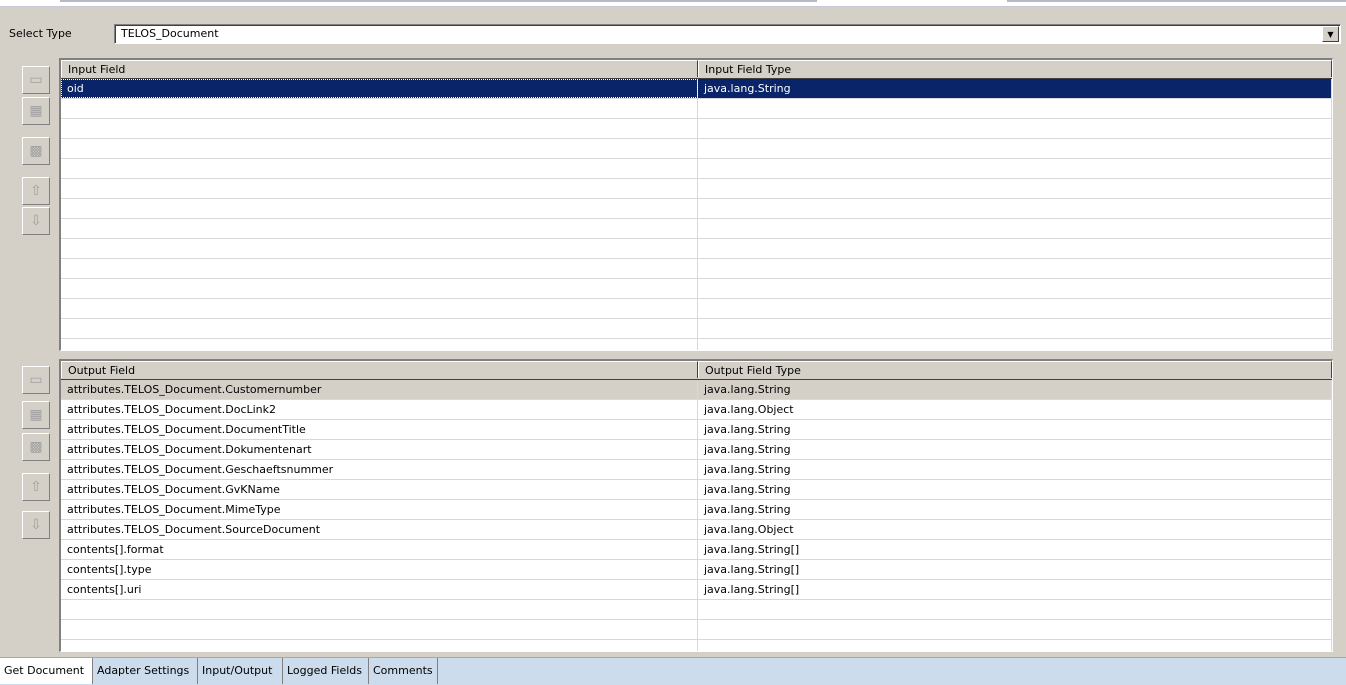  I want to click on table-row: contents[].uri java.lang.String[], so click(696, 590).